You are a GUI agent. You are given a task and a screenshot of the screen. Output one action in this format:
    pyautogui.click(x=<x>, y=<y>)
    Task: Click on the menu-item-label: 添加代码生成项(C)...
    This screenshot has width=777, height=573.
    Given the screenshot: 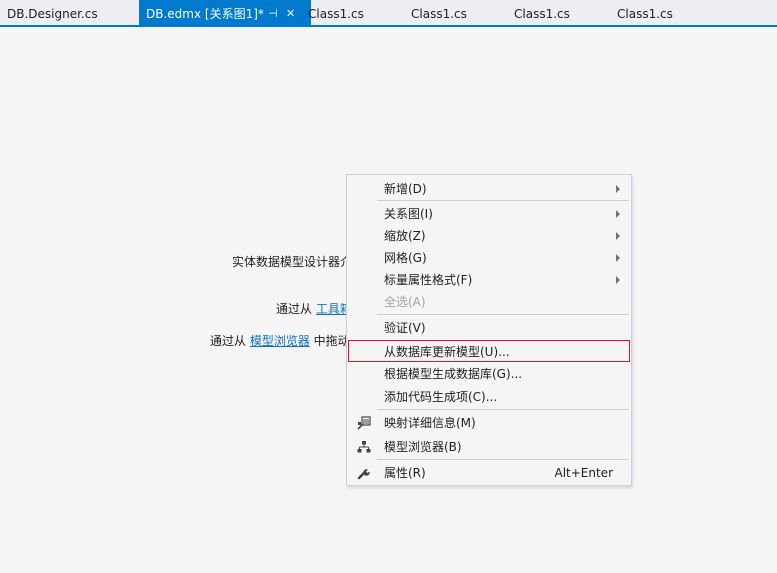 What is the action you would take?
    pyautogui.click(x=441, y=397)
    